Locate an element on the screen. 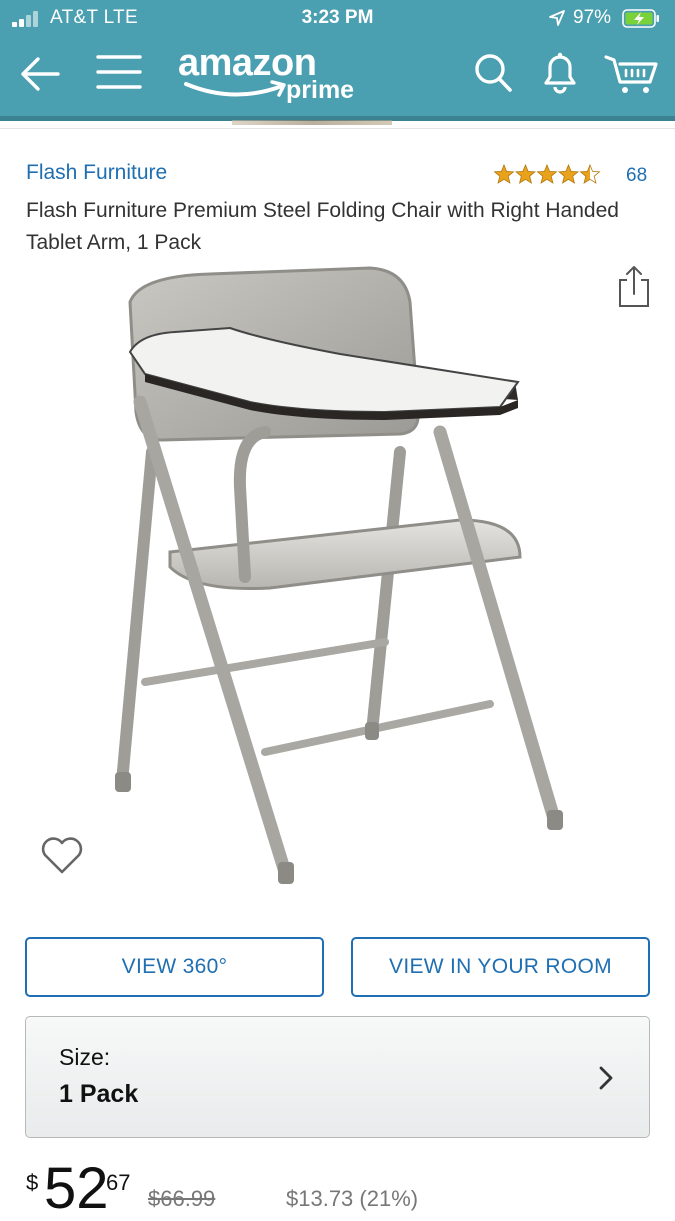 The image size is (675, 1221). bell-icon is located at coordinates (560, 72).